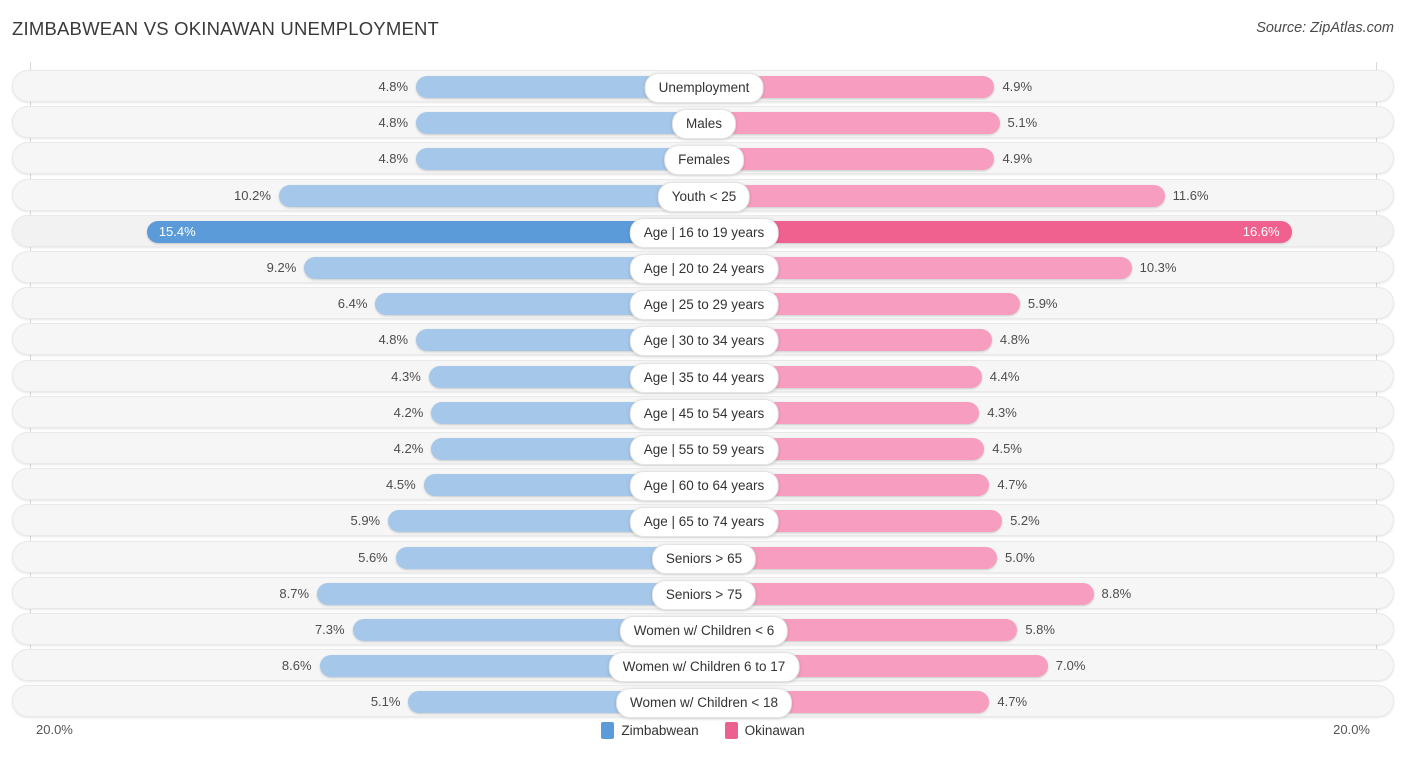 The height and width of the screenshot is (757, 1406). I want to click on source-label: Source: ZipAtlas.com, so click(1325, 28).